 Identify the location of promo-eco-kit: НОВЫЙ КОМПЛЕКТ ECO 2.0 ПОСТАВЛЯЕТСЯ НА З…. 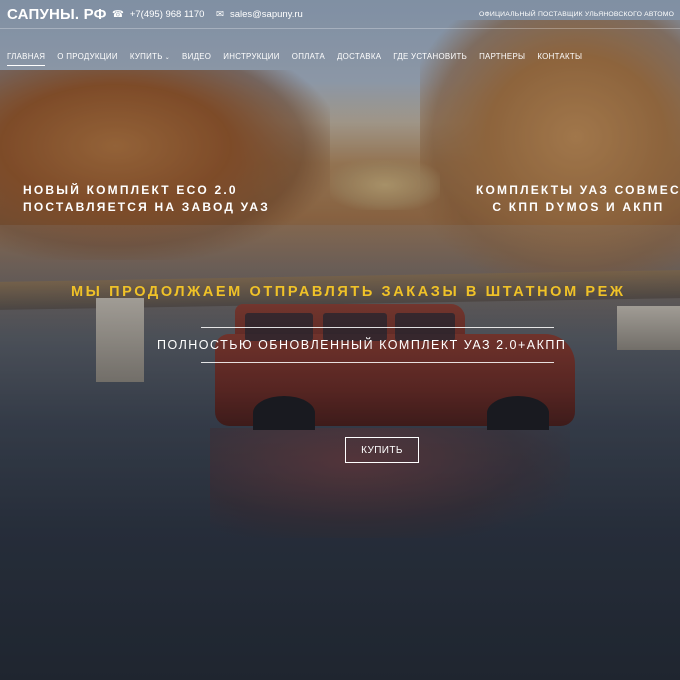
(146, 199).